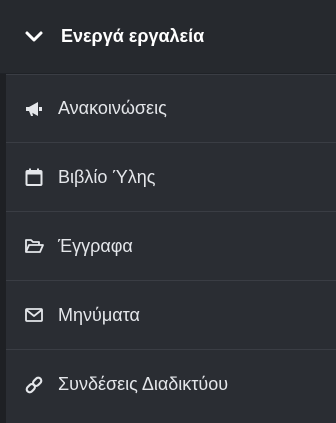  I want to click on link-icon, so click(34, 385).